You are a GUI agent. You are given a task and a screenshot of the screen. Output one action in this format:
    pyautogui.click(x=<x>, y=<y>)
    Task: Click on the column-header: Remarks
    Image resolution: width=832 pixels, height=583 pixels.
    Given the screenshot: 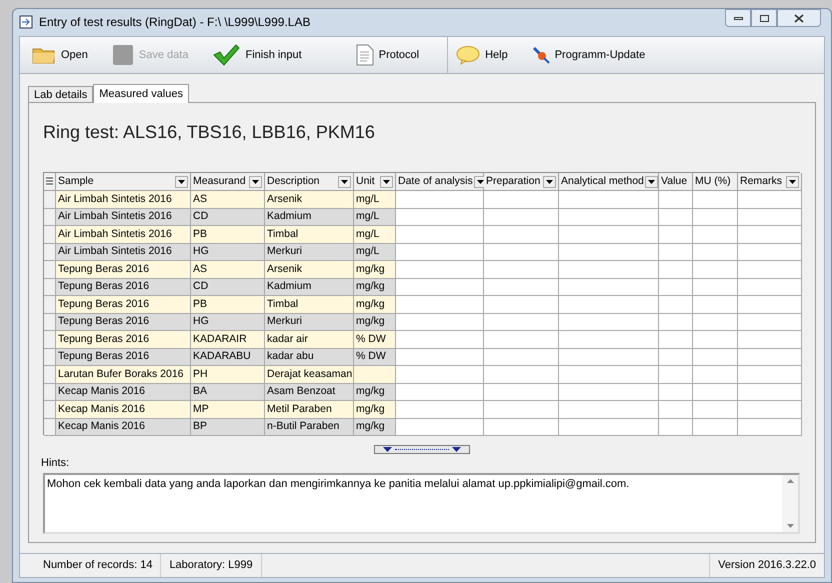 What is the action you would take?
    pyautogui.click(x=770, y=182)
    